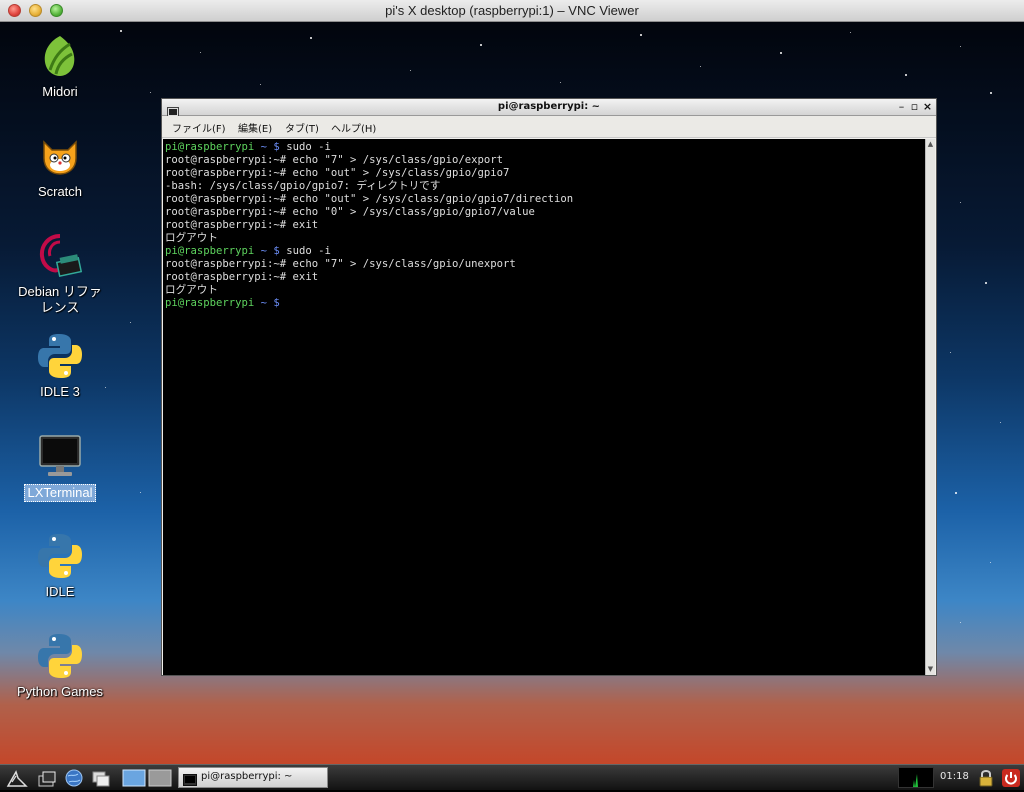 The height and width of the screenshot is (792, 1024). I want to click on terminal-menubar: ファイル(F) 編集(E) タブ(T) ヘルプ(H), so click(549, 127).